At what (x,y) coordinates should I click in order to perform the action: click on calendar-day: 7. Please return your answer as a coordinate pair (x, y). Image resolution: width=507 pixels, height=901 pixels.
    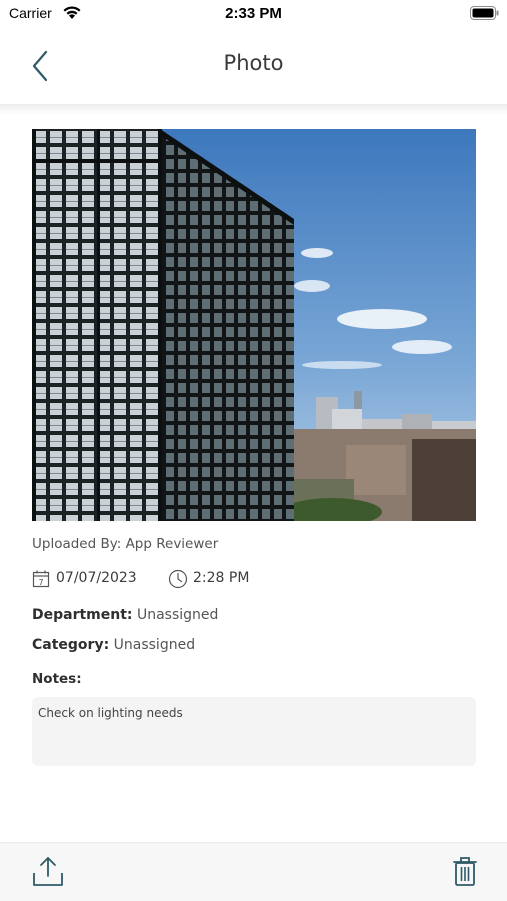
    Looking at the image, I should click on (40, 582).